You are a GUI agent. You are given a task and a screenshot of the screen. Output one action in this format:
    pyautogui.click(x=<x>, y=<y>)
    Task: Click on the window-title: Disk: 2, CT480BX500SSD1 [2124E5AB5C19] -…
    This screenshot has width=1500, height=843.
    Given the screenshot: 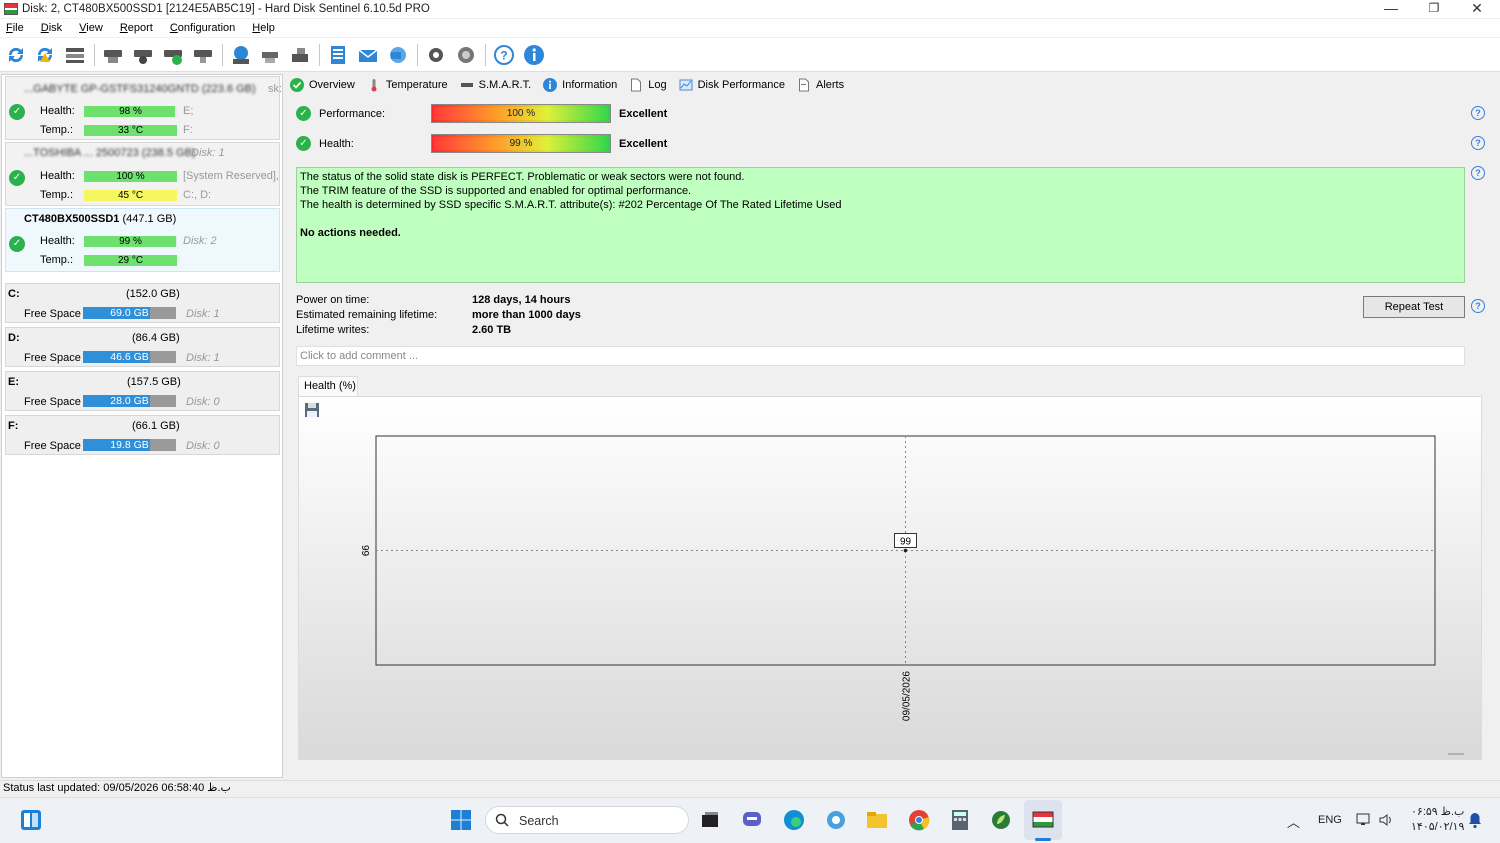 What is the action you would take?
    pyautogui.click(x=226, y=9)
    